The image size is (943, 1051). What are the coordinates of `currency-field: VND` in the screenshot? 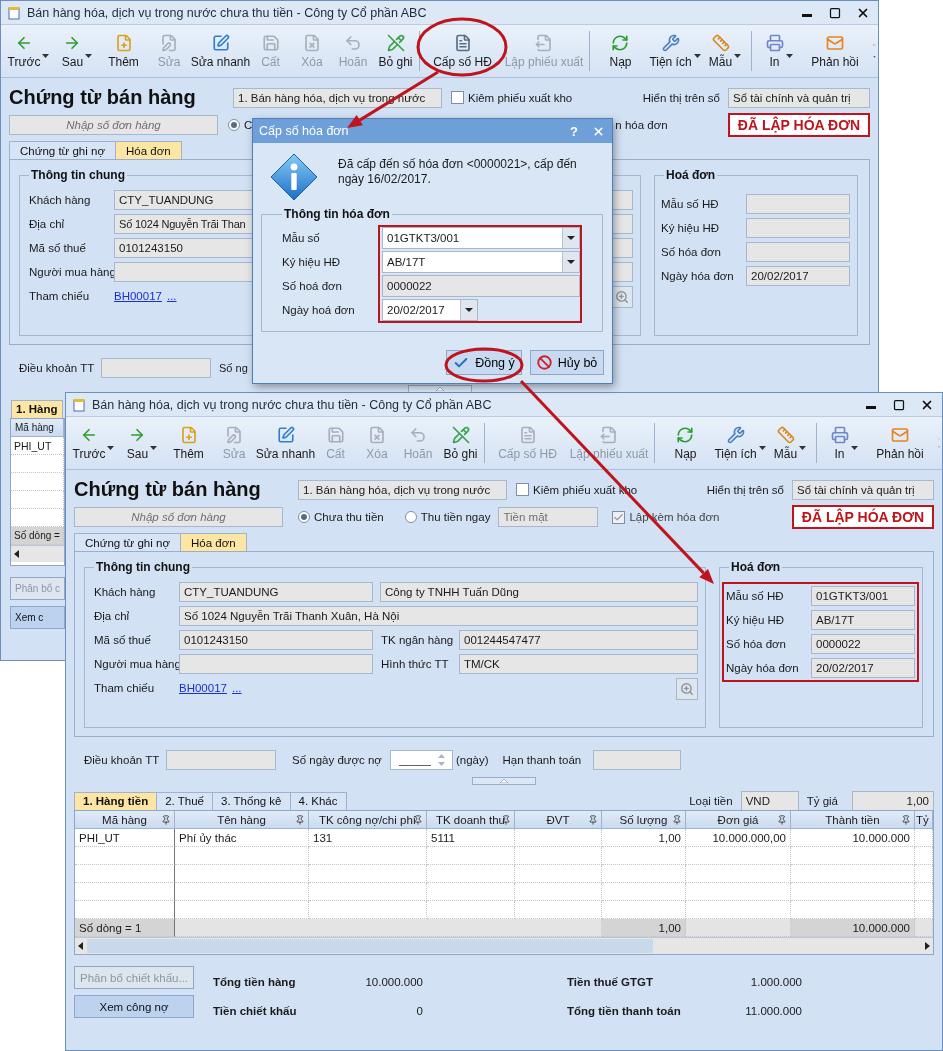 It's located at (769, 800).